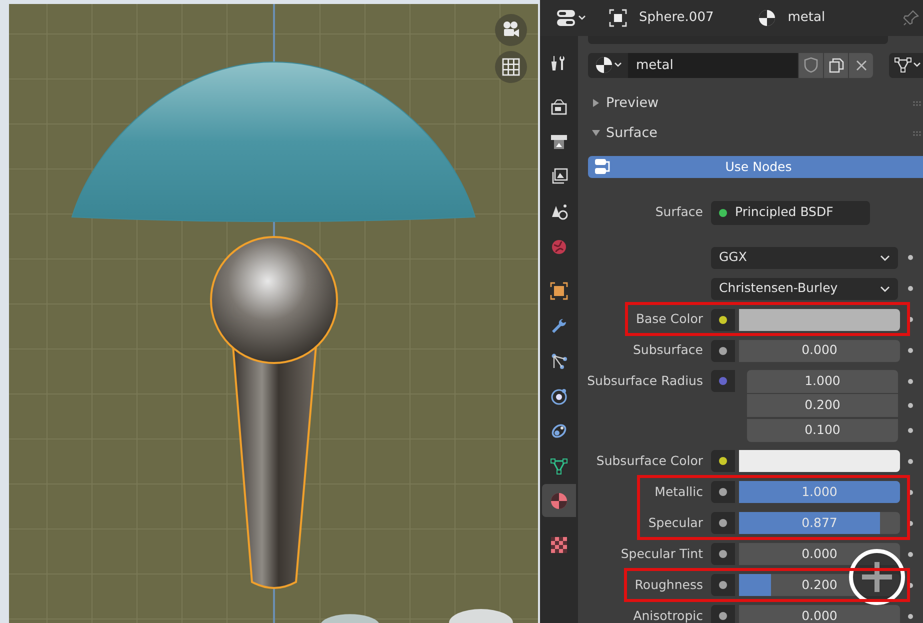 This screenshot has width=923, height=623. Describe the element at coordinates (713, 65) in the screenshot. I see `material-name-field: metal` at that location.